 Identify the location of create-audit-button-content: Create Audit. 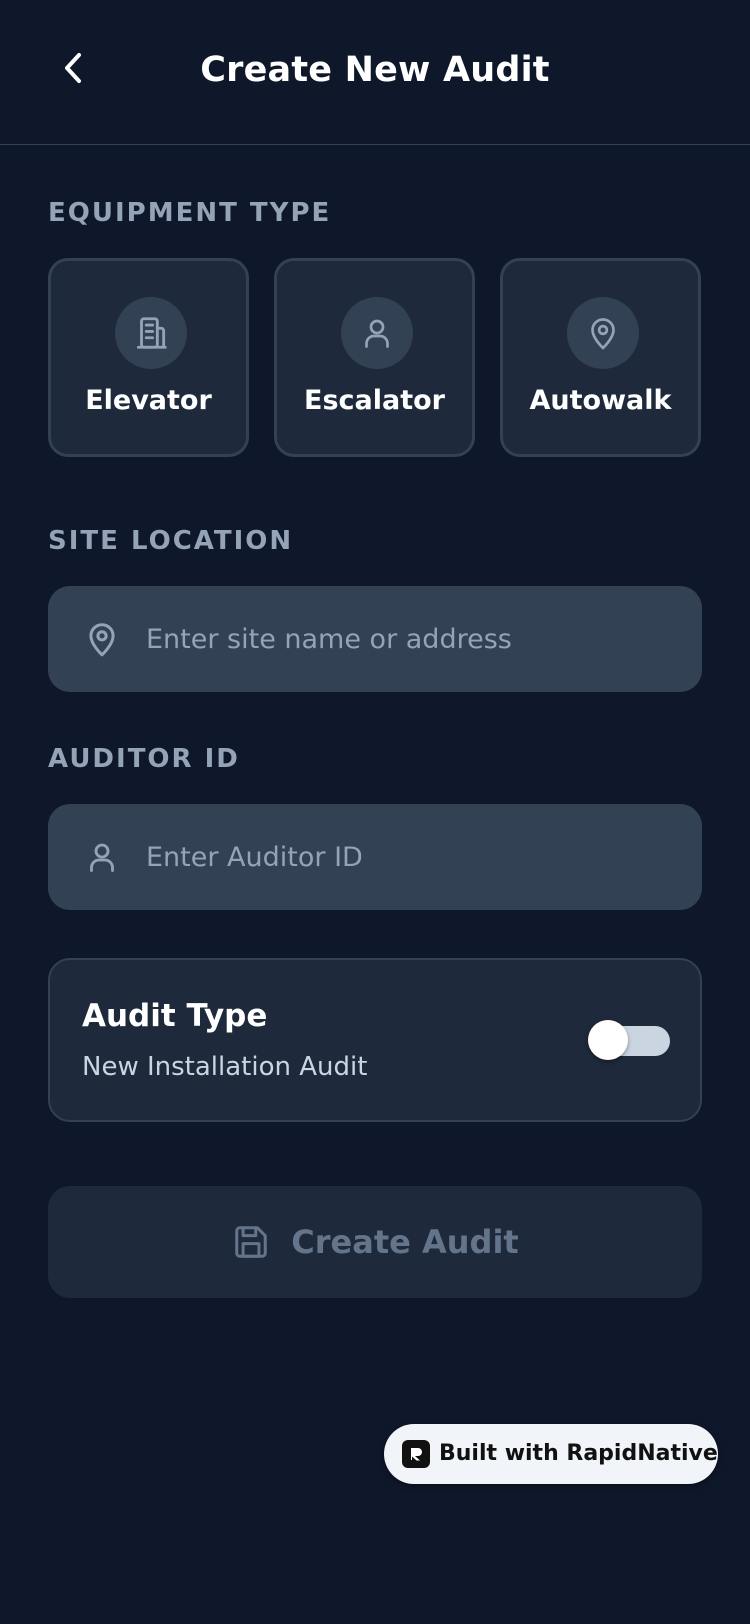
(375, 1242).